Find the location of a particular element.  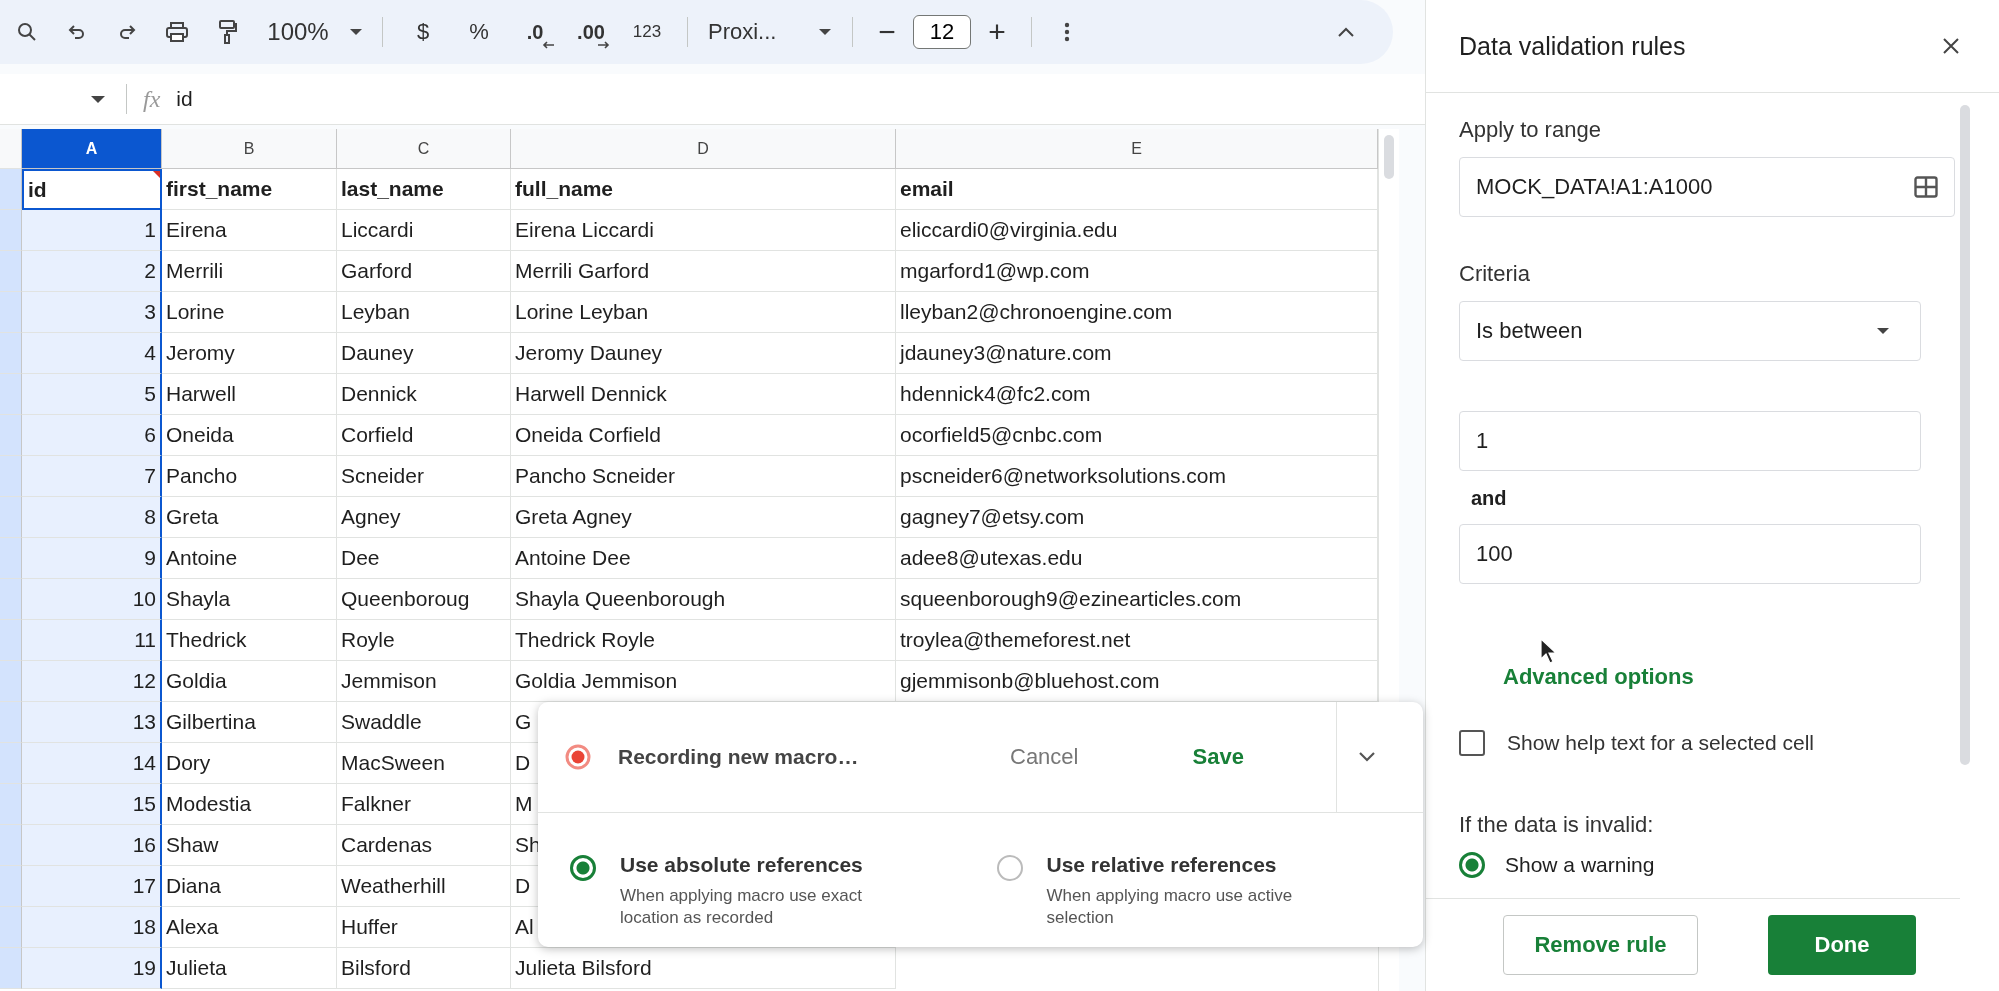

table-cell: Royle is located at coordinates (424, 640).